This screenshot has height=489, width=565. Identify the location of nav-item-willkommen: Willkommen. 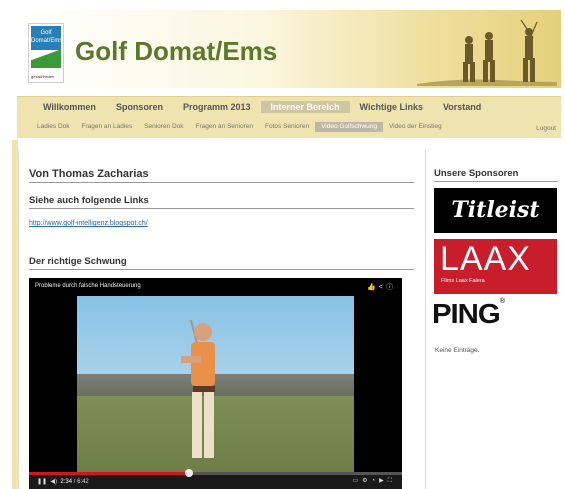
(69, 107).